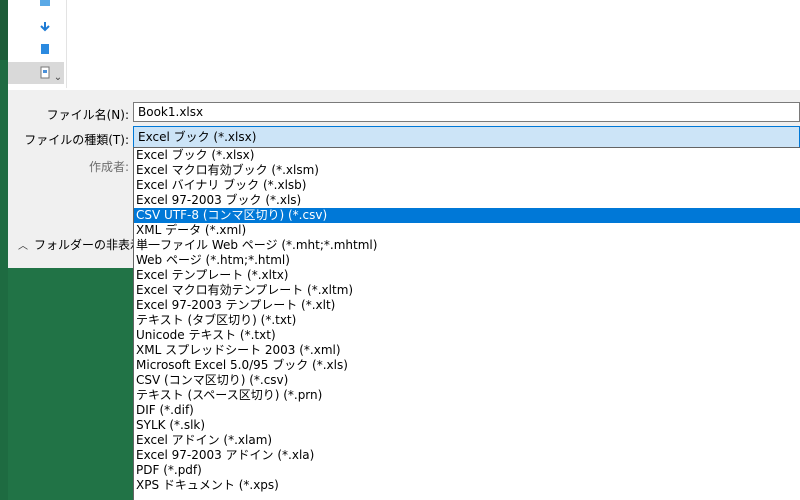  I want to click on filename-input: Book1.xlsx, so click(466, 112).